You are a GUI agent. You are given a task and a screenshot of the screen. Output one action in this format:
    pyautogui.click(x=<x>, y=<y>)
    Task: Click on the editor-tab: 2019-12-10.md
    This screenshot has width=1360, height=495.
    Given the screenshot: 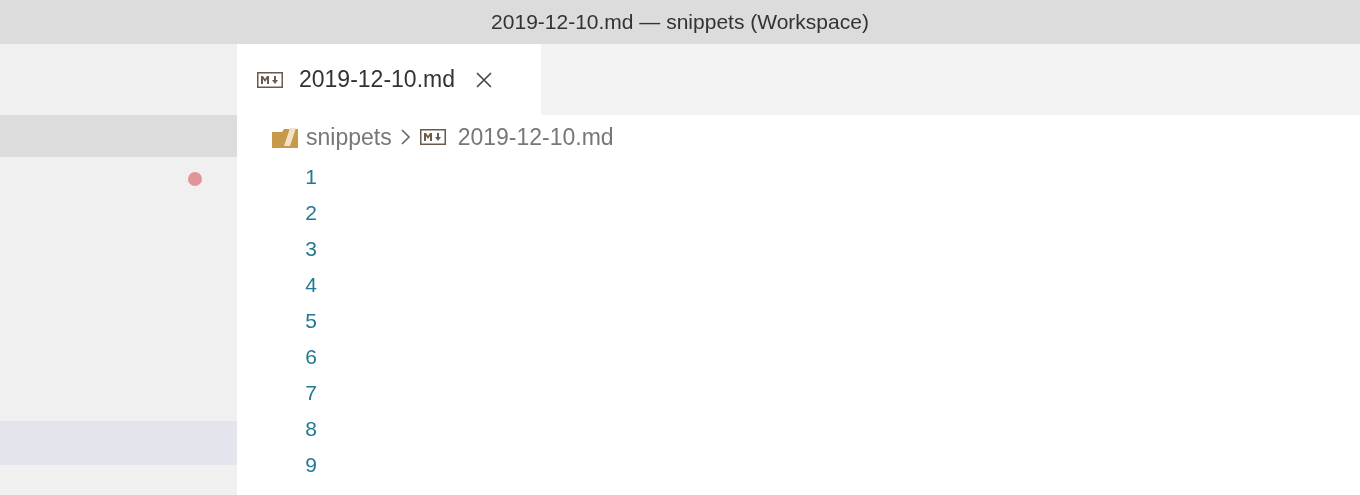 What is the action you would take?
    pyautogui.click(x=389, y=79)
    